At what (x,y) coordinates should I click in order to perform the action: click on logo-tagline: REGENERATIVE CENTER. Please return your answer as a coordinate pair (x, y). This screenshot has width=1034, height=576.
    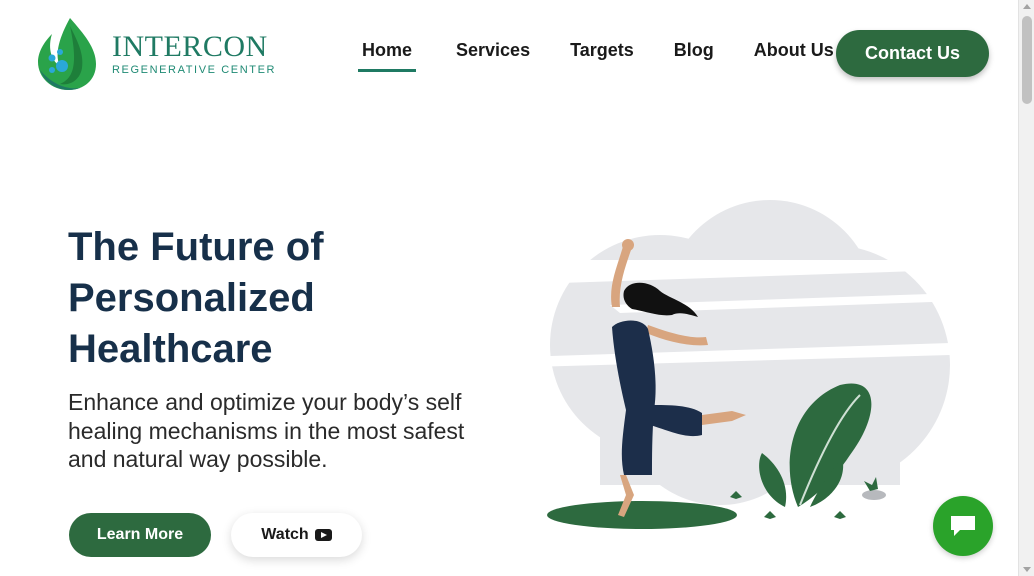
    Looking at the image, I should click on (194, 70).